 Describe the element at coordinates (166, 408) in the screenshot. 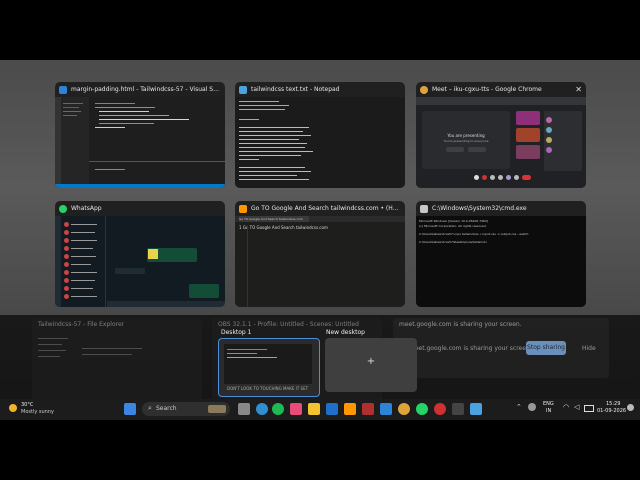

I see `search-label: Search` at that location.